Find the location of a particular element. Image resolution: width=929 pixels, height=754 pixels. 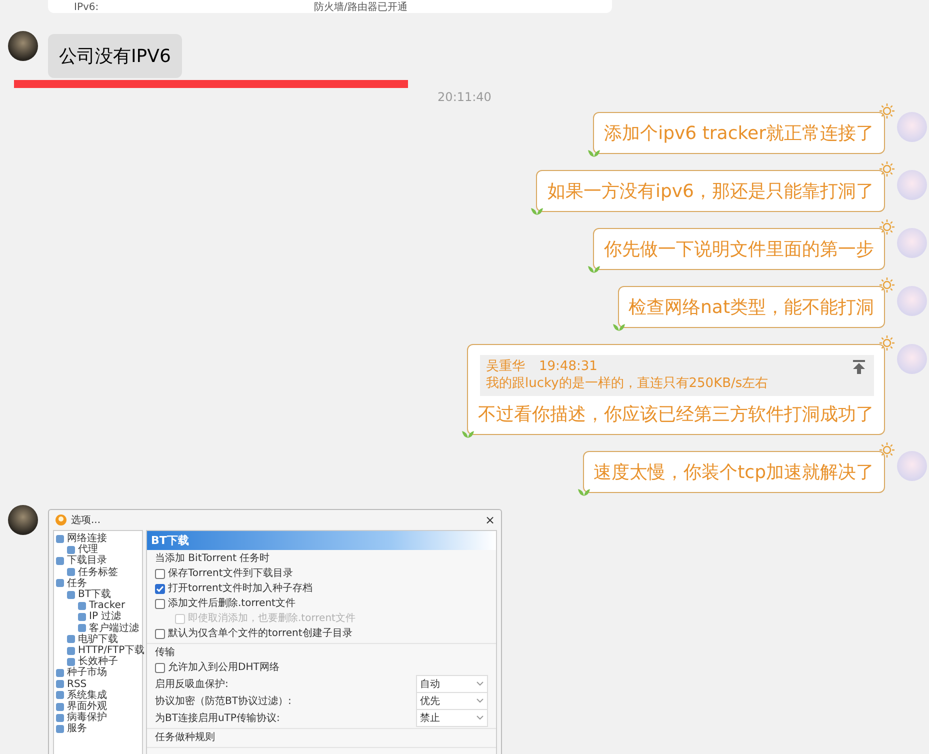

tree-item: 网络连接 is located at coordinates (87, 538).